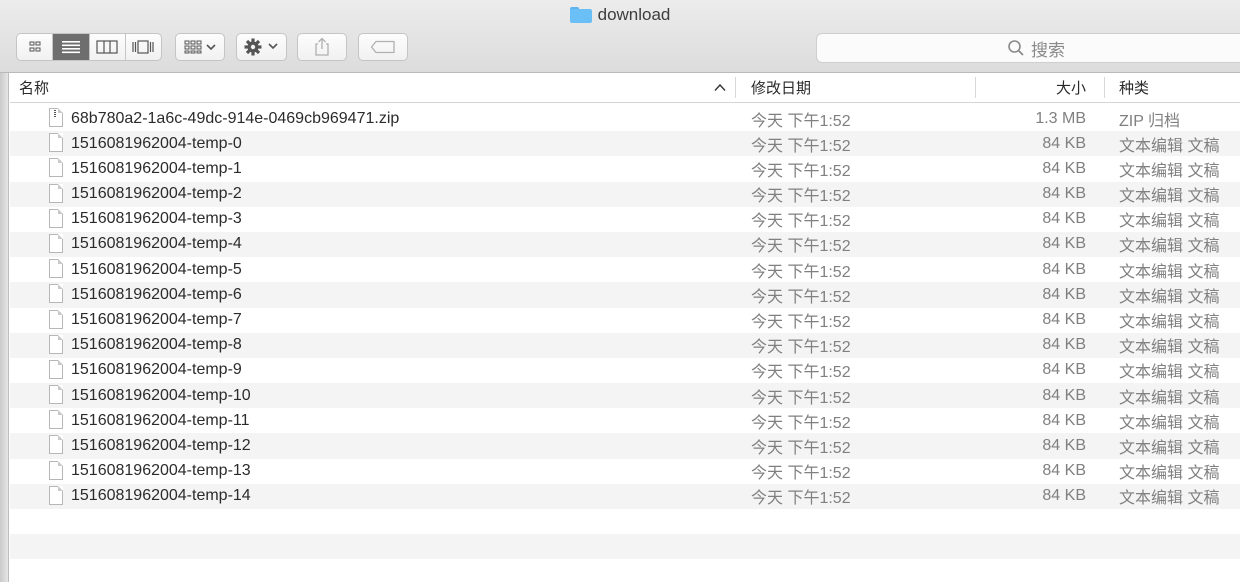 This screenshot has width=1240, height=585. What do you see at coordinates (322, 47) in the screenshot?
I see `share-button` at bounding box center [322, 47].